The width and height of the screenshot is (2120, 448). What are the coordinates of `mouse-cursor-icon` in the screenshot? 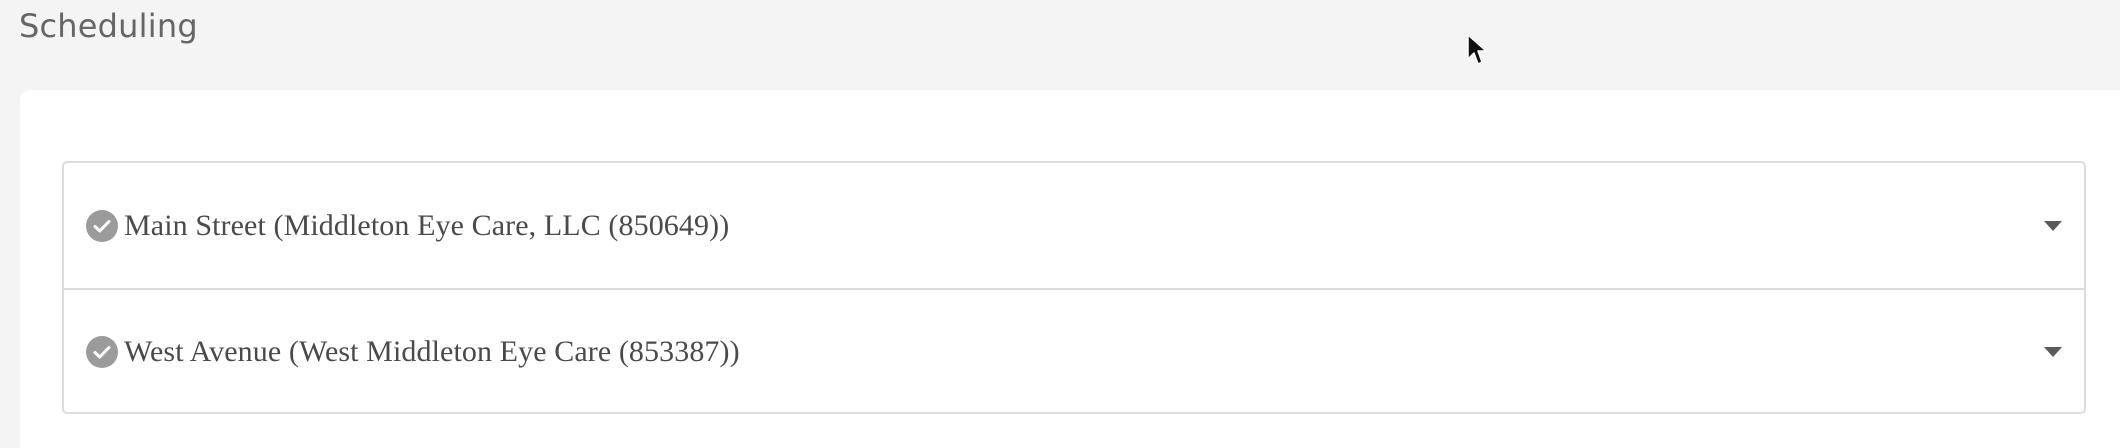 It's located at (1477, 49).